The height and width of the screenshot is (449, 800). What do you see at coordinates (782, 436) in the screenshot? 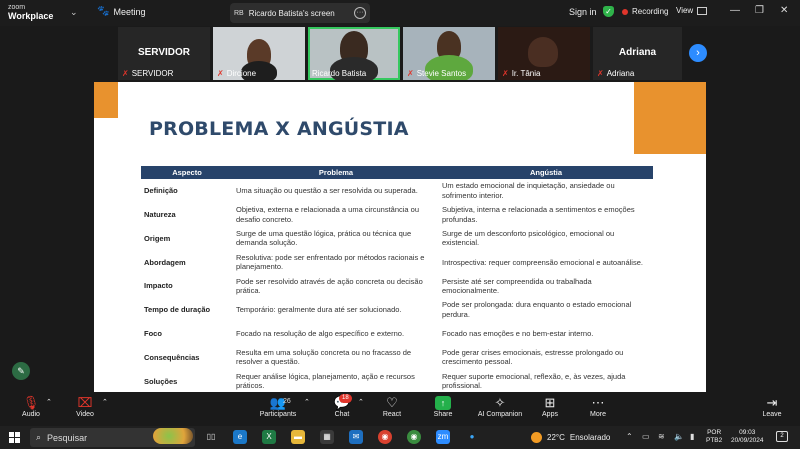
I see `notification-icon: 2` at bounding box center [782, 436].